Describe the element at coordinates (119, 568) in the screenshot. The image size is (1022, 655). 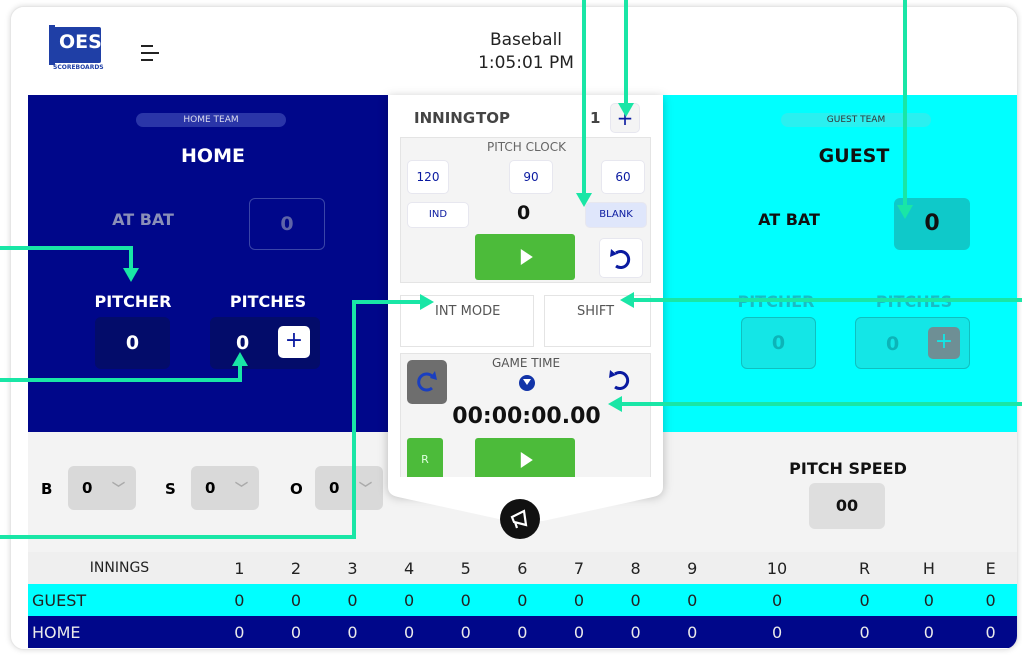
I see `innings-header: INNINGS` at that location.